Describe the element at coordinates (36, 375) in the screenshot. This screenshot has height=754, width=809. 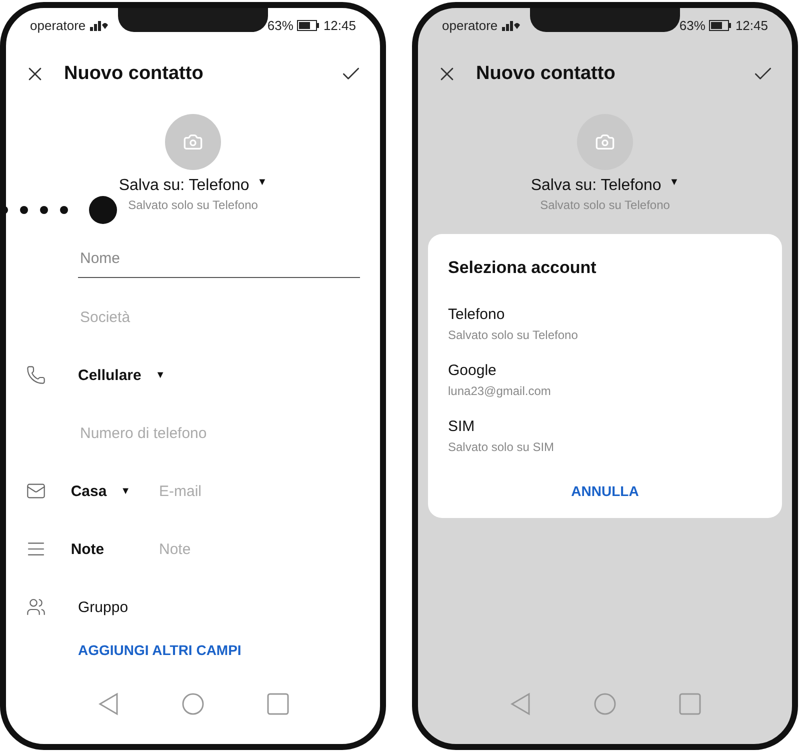
I see `phone-icon` at that location.